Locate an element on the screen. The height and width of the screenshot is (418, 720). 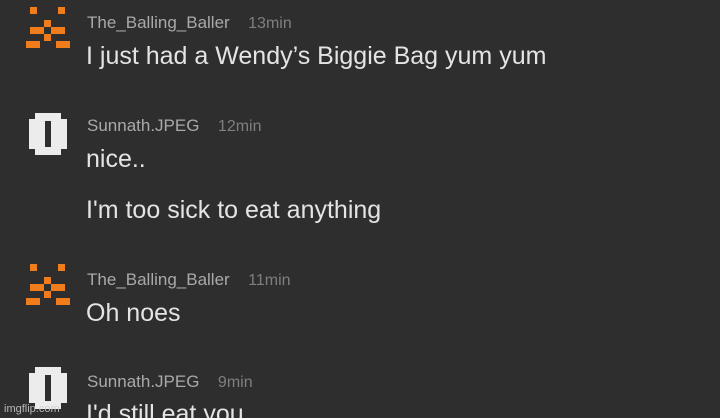
message-header: Sunnath.JPEG 12min is located at coordinates (174, 126).